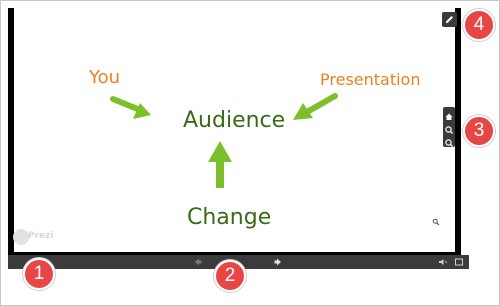  I want to click on speaker-icon, so click(441, 262).